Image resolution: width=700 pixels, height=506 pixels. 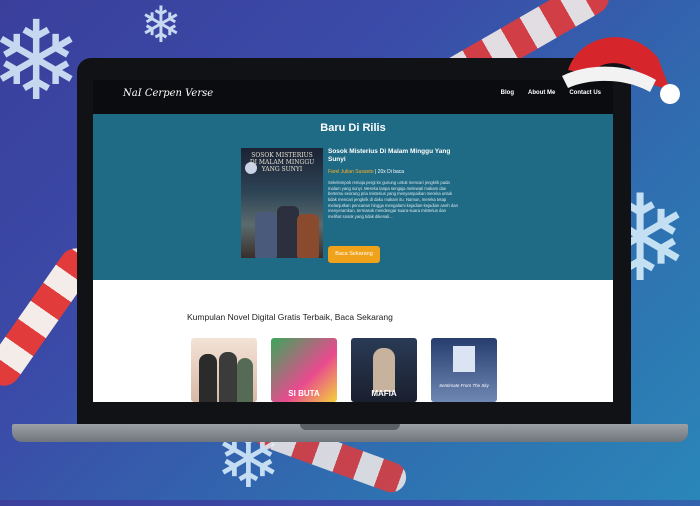 I want to click on book-card-label: SI BUTA, so click(x=304, y=393).